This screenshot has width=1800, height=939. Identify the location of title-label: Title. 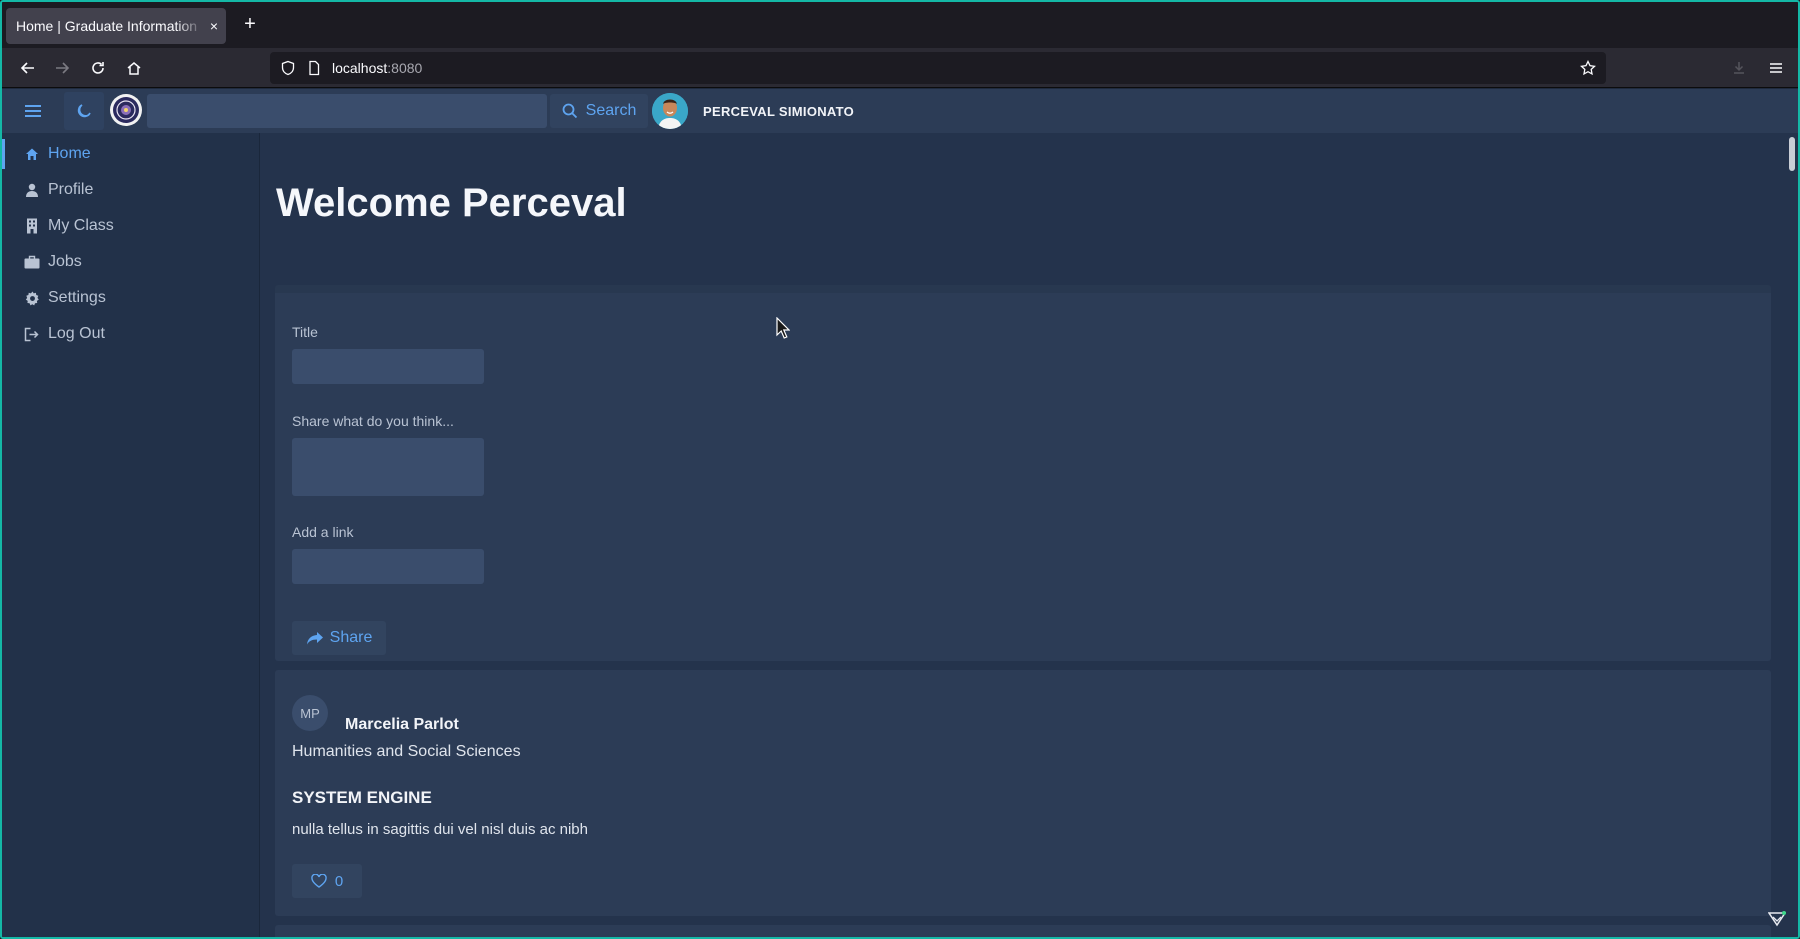
(305, 332).